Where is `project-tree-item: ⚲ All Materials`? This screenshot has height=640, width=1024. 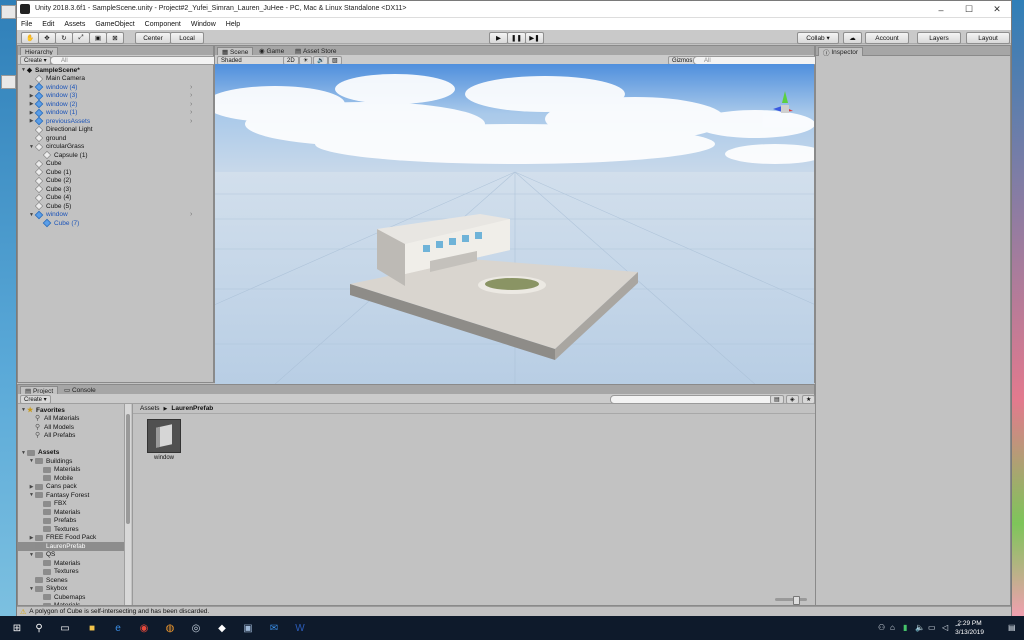 project-tree-item: ⚲ All Materials is located at coordinates (71, 419).